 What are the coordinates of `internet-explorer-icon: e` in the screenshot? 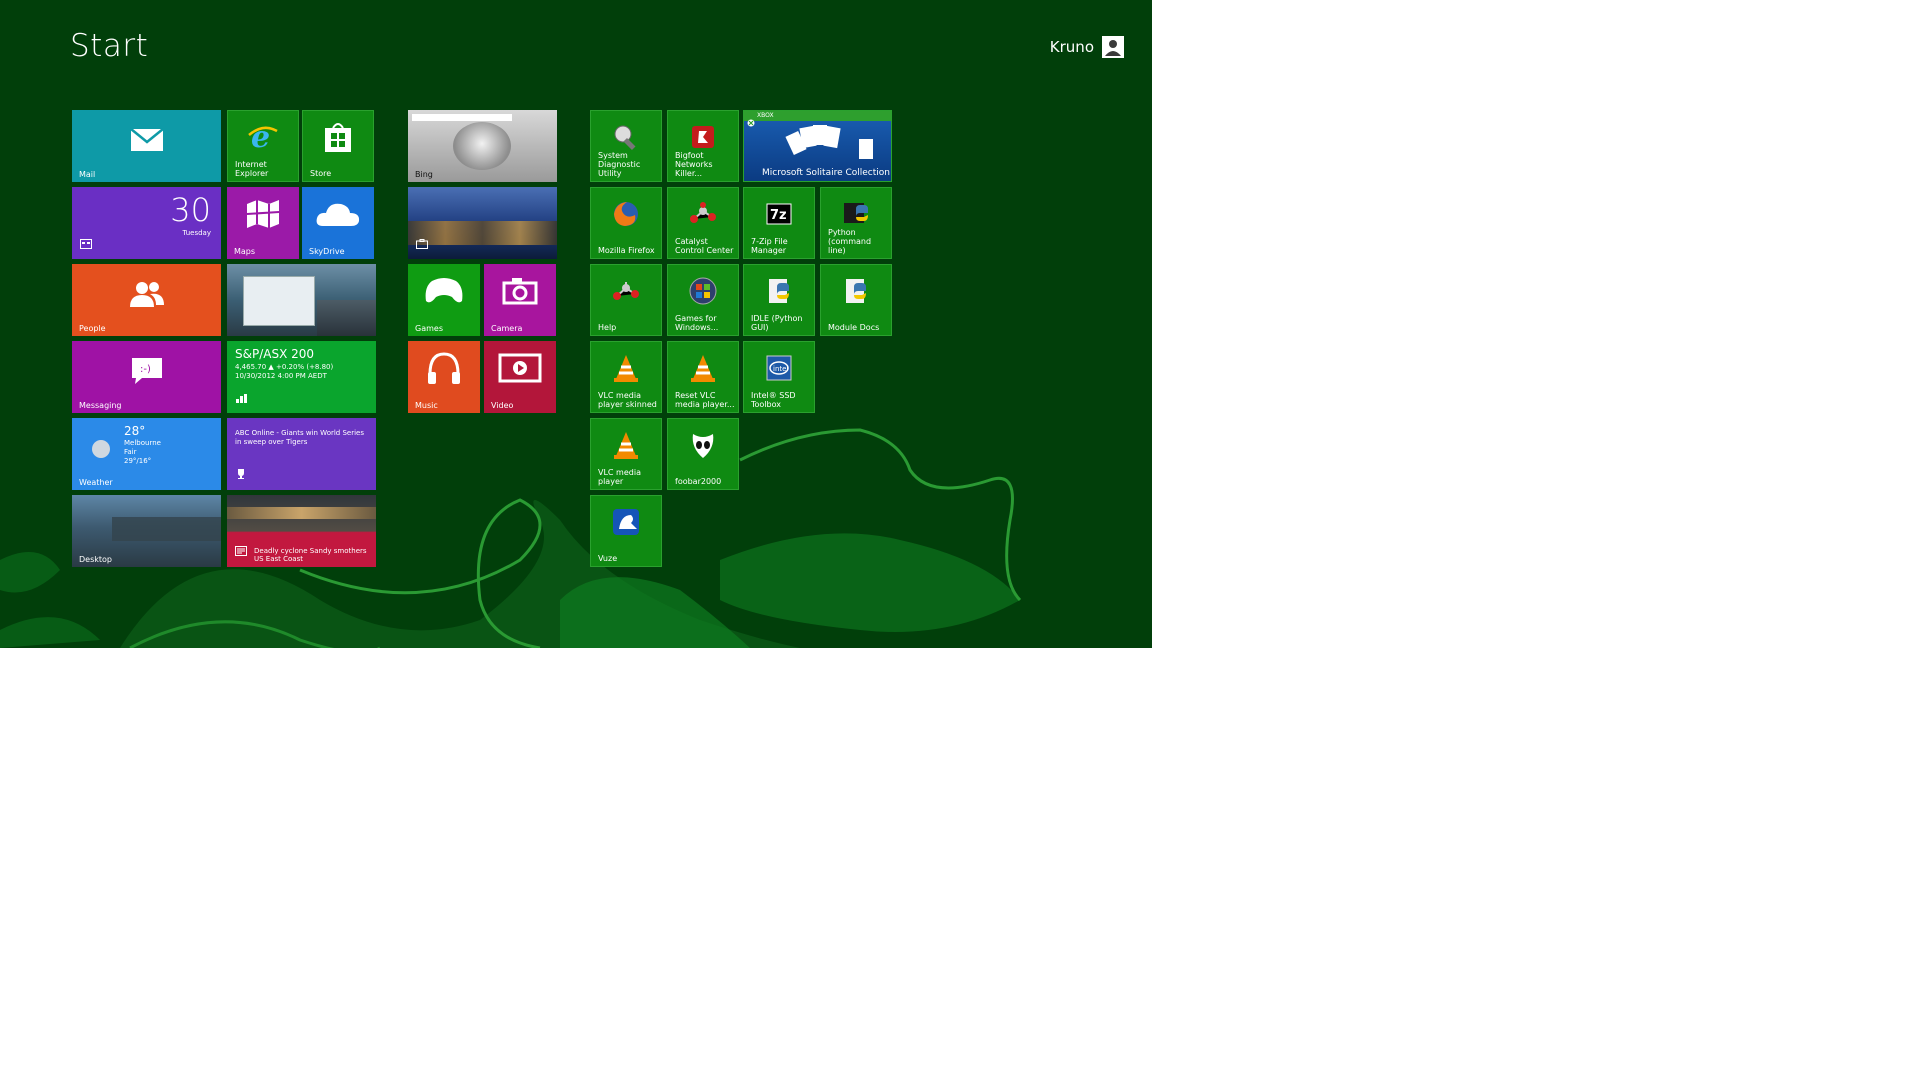 It's located at (263, 138).